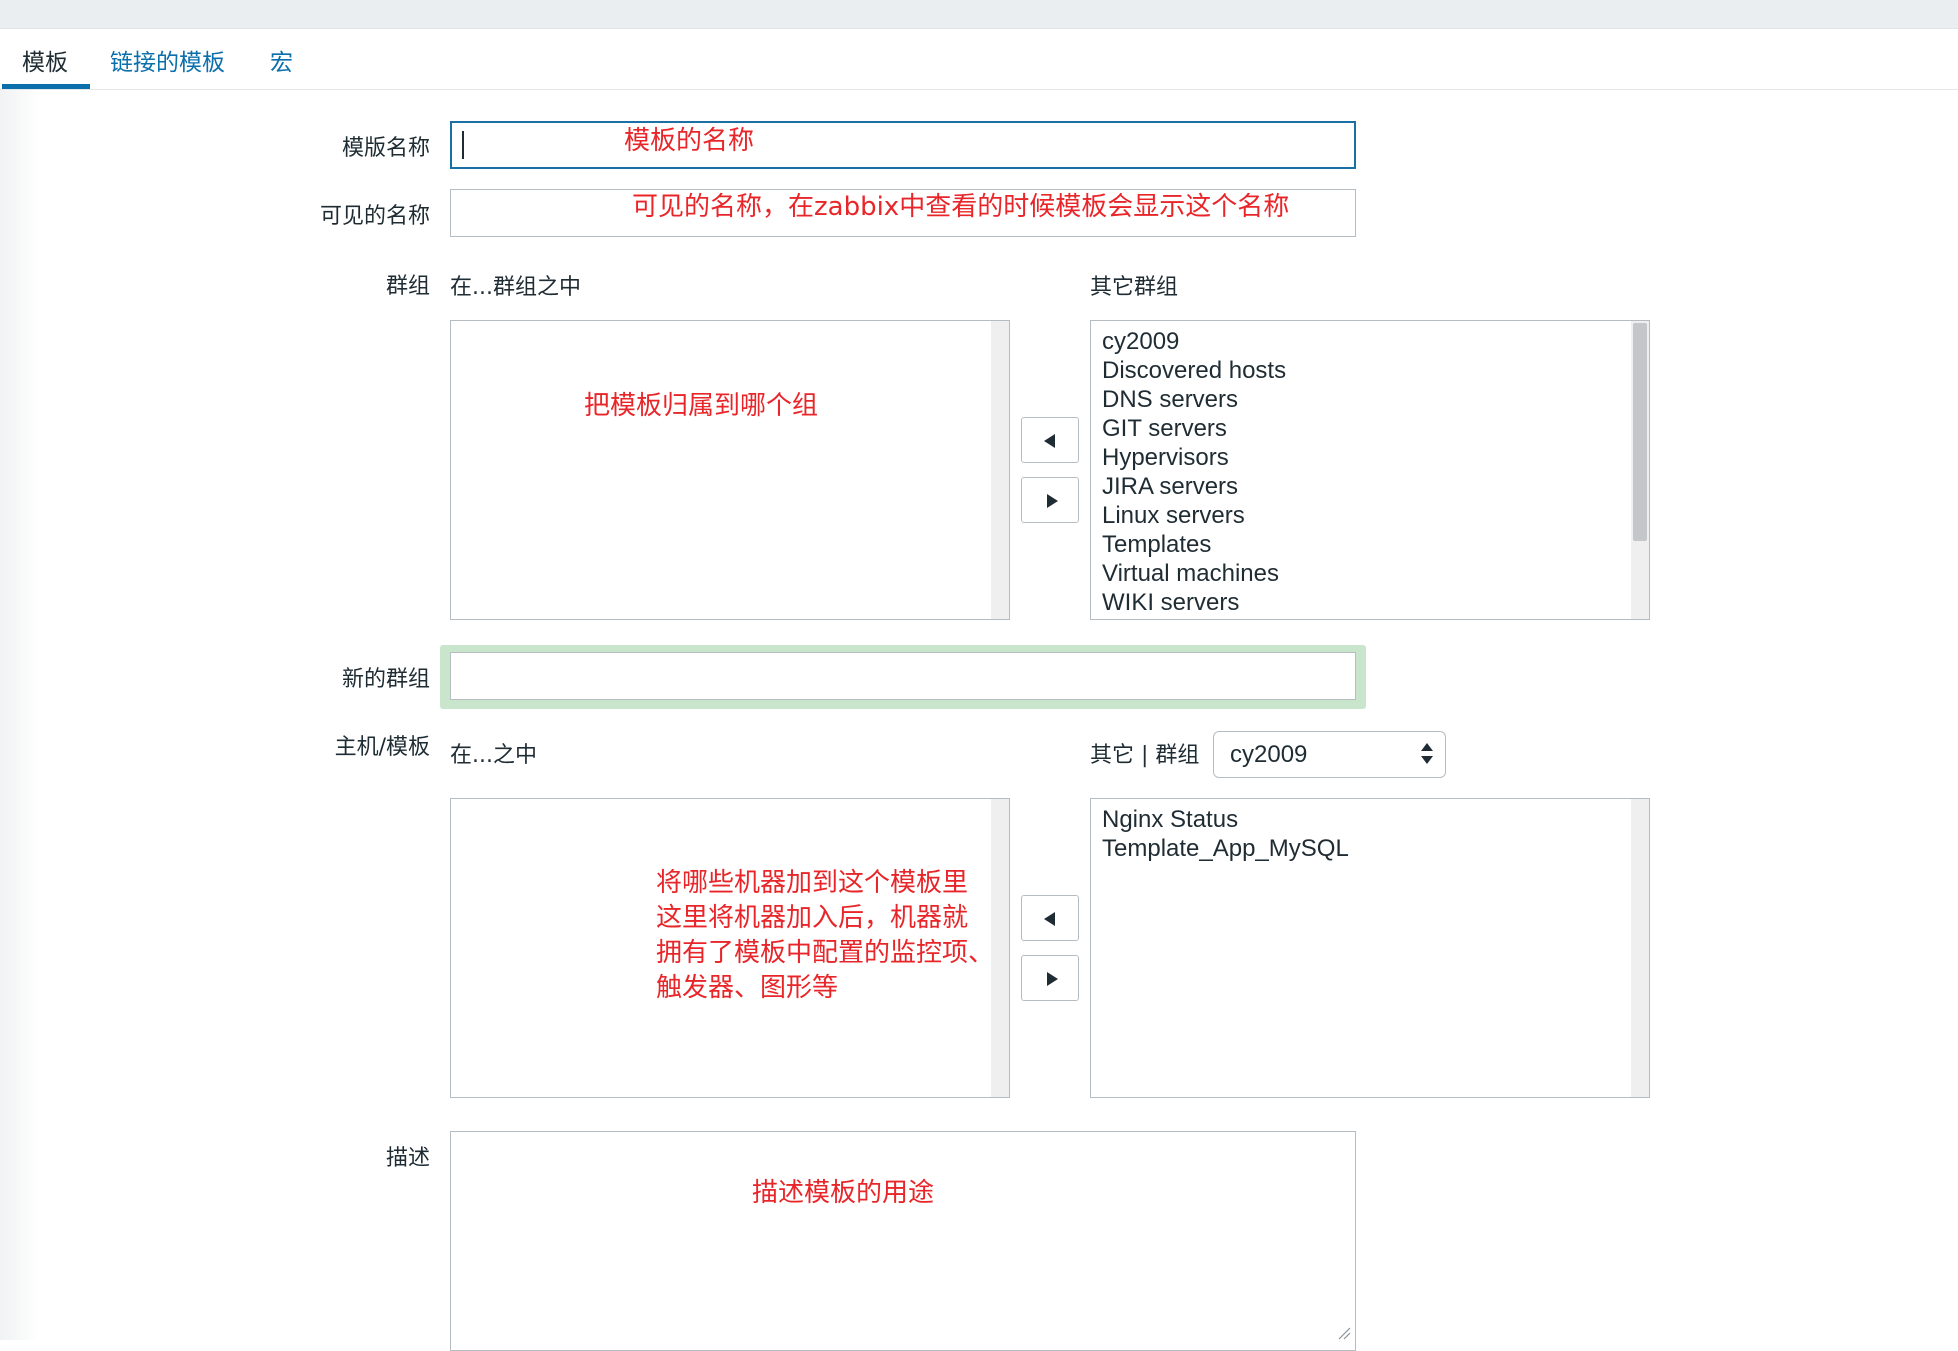 The image size is (1958, 1351). Describe the element at coordinates (1225, 819) in the screenshot. I see `list-item: Nginx Status` at that location.